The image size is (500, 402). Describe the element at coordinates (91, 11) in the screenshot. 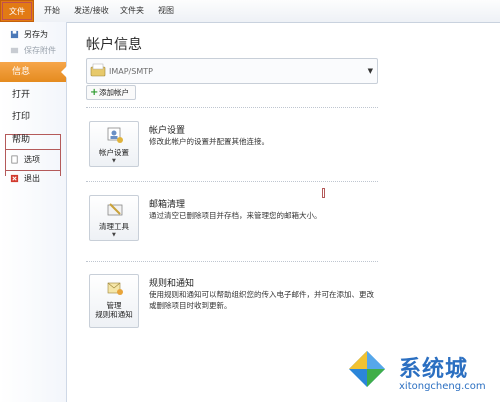

I see `tab-send-receive: 发送/接收` at that location.